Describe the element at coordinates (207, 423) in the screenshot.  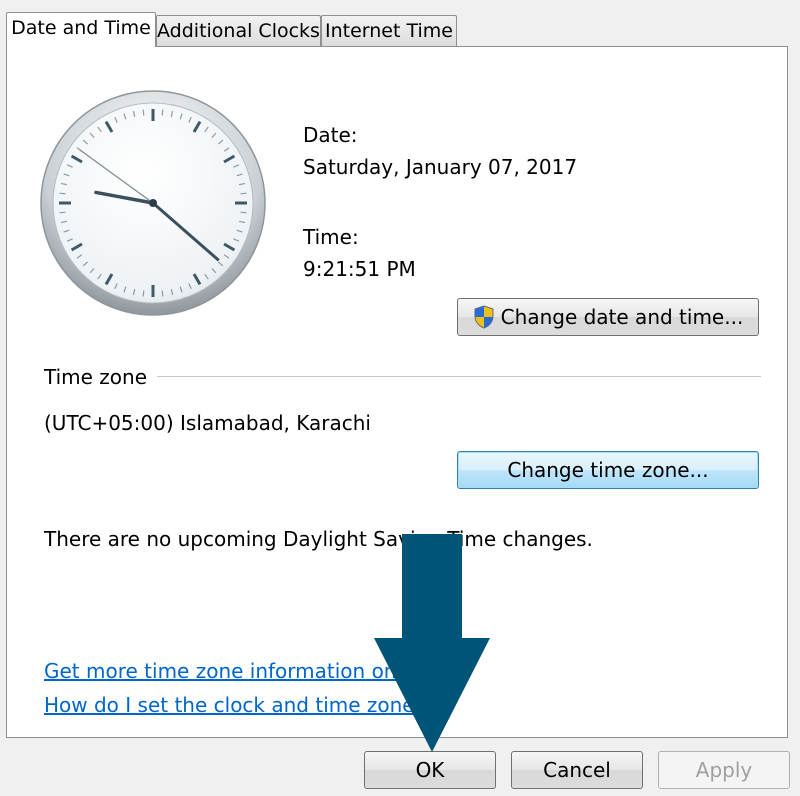
I see `time-zone-value: (UTC+05:00) Islamabad, Karachi` at that location.